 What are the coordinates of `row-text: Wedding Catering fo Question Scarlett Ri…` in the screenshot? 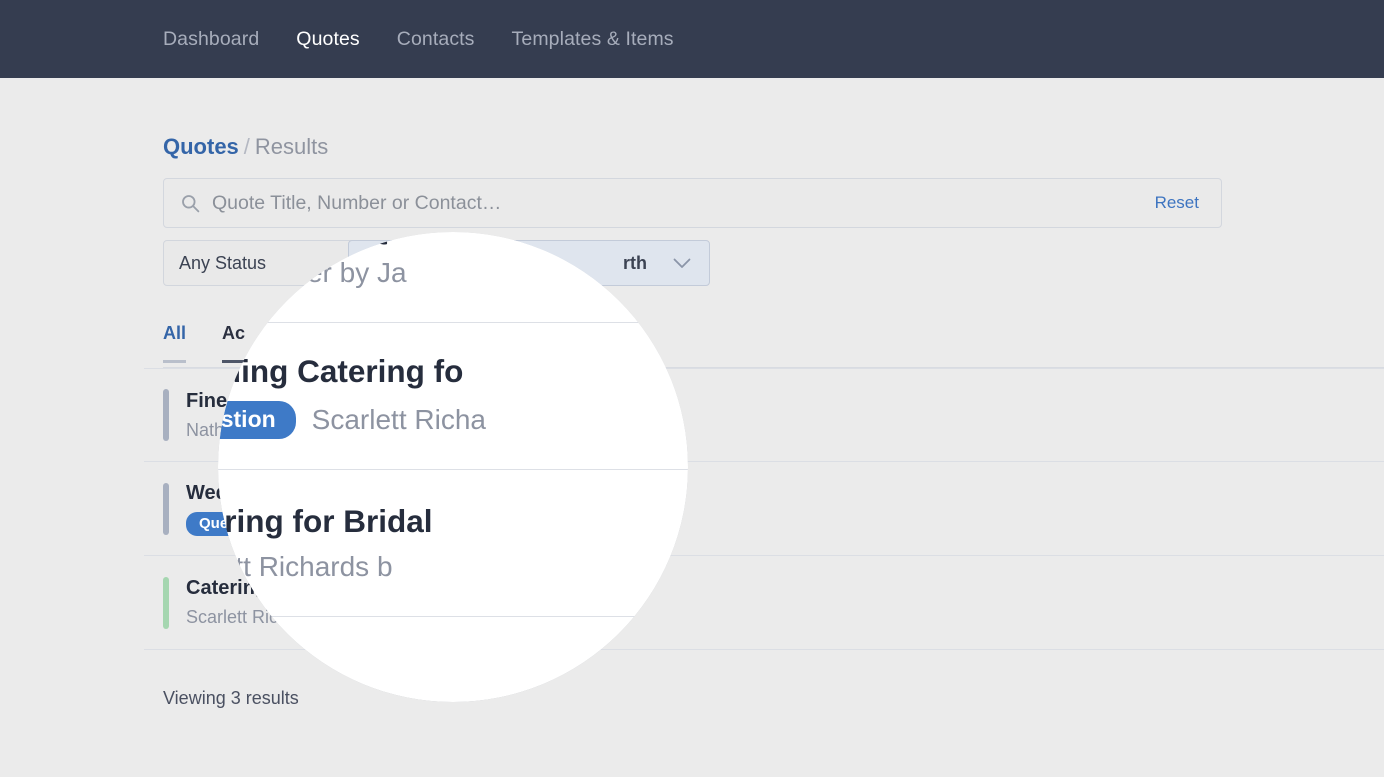 It's located at (352, 396).